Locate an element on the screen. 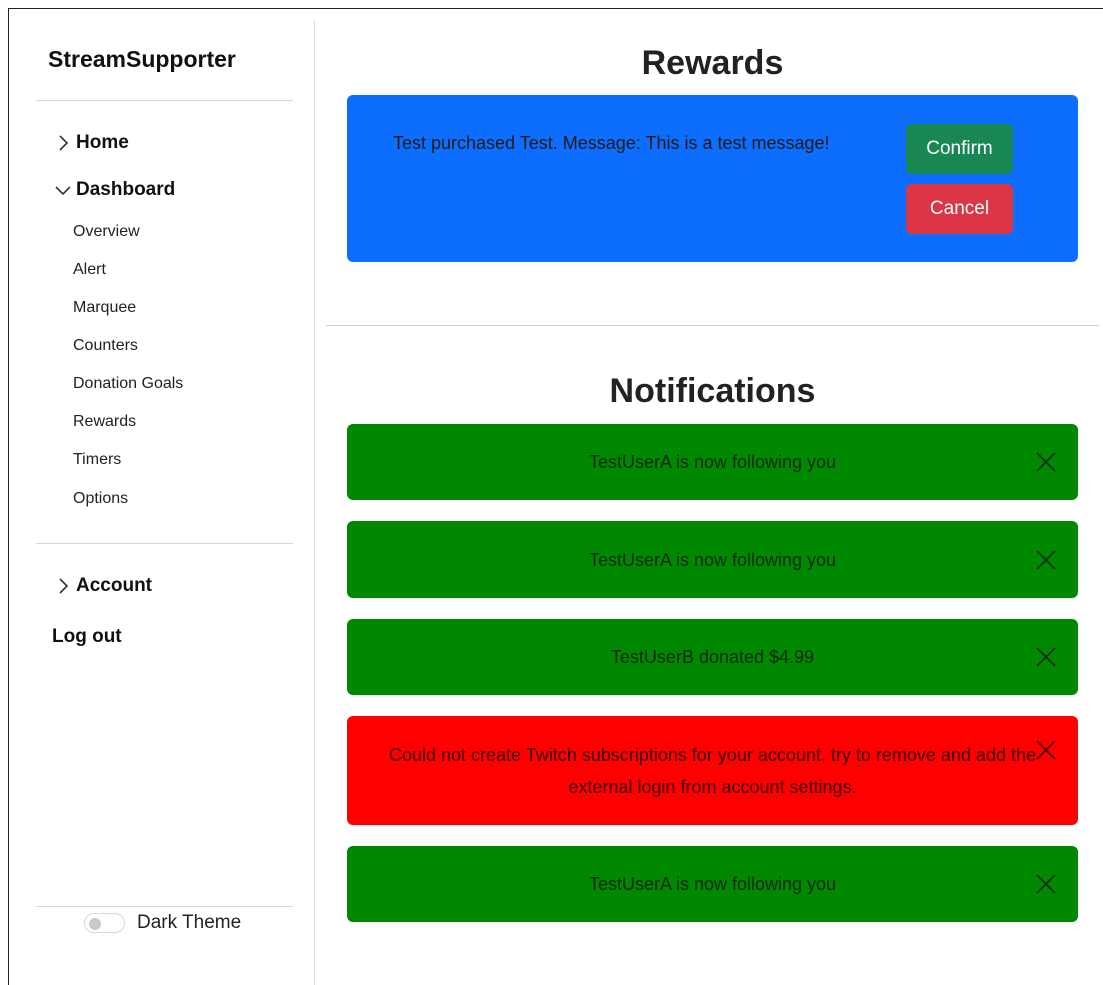 The width and height of the screenshot is (1103, 985). dark-theme-label: Dark Theme is located at coordinates (189, 922).